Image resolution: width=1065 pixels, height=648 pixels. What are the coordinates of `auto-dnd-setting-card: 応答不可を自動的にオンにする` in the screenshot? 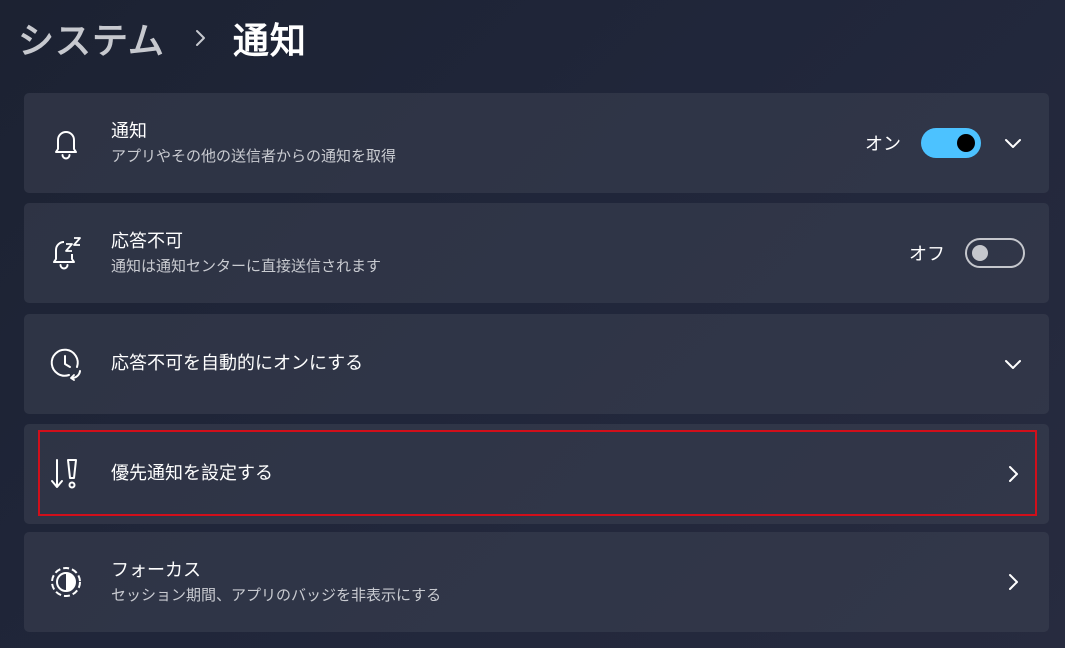 It's located at (536, 364).